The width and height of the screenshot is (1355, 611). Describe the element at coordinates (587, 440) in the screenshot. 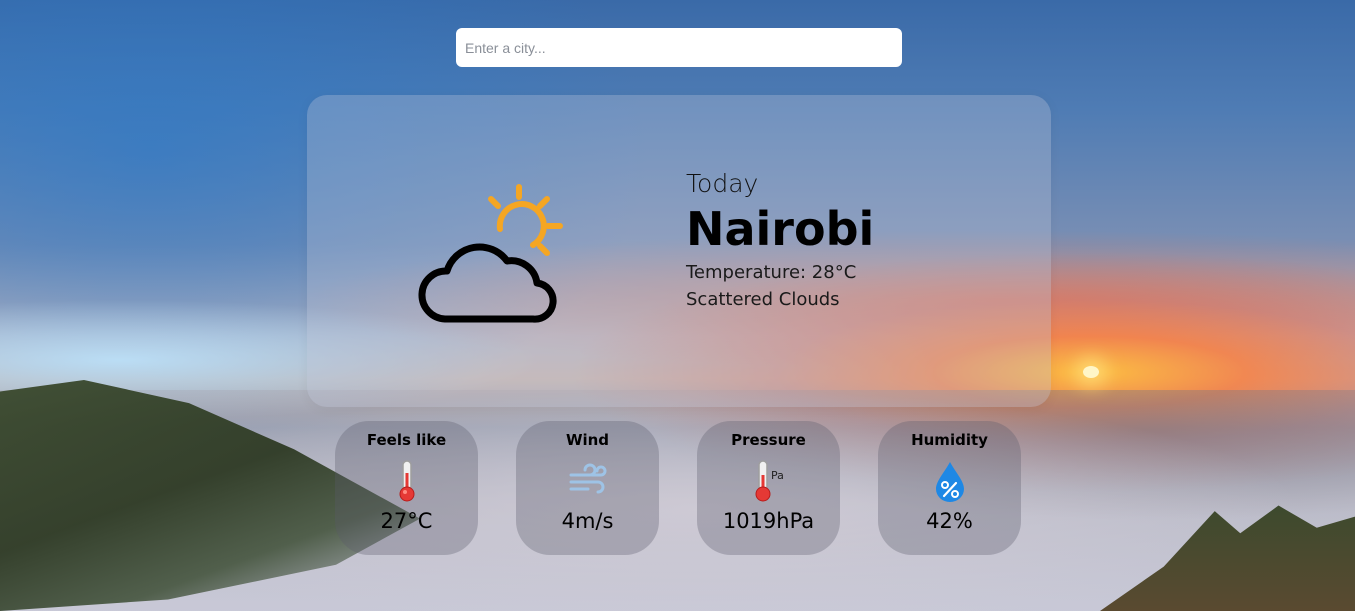

I see `stat-title: Wind` at that location.